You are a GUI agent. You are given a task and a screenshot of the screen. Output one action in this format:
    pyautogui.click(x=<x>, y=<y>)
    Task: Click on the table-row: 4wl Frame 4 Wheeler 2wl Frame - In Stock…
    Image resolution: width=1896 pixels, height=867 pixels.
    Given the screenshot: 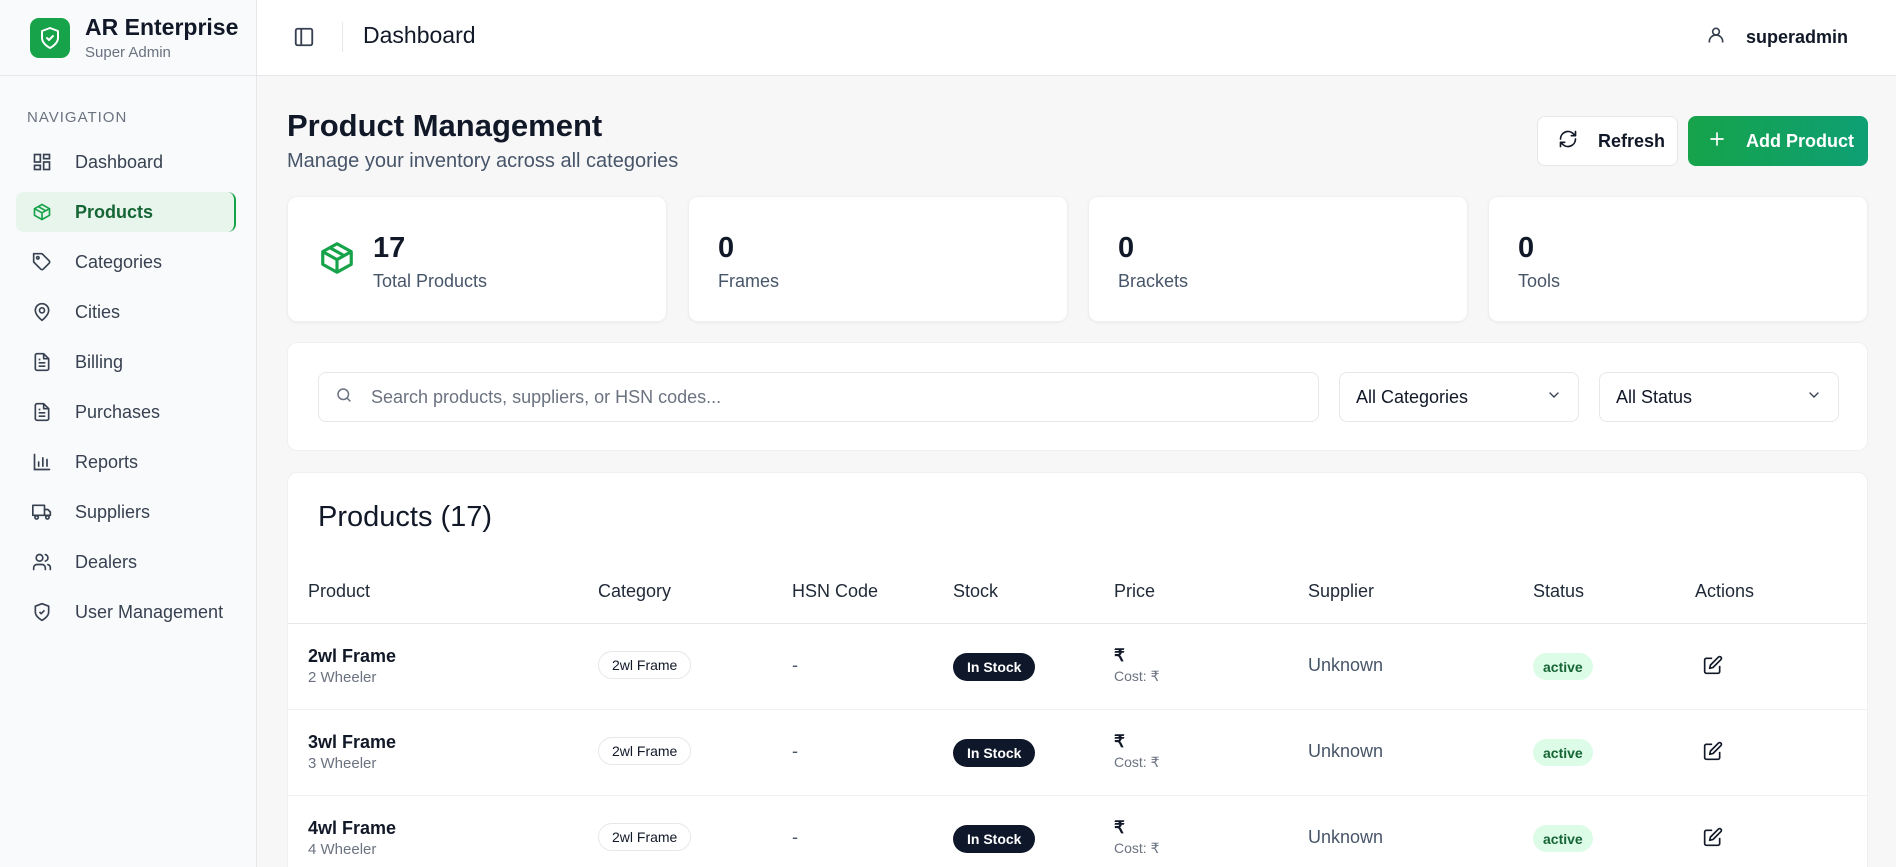 What is the action you would take?
    pyautogui.click(x=1077, y=831)
    